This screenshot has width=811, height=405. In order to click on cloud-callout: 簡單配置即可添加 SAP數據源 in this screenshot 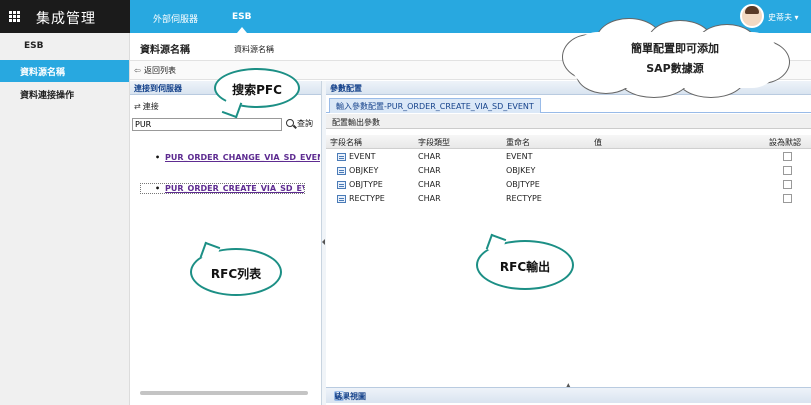, I will do `click(675, 59)`.